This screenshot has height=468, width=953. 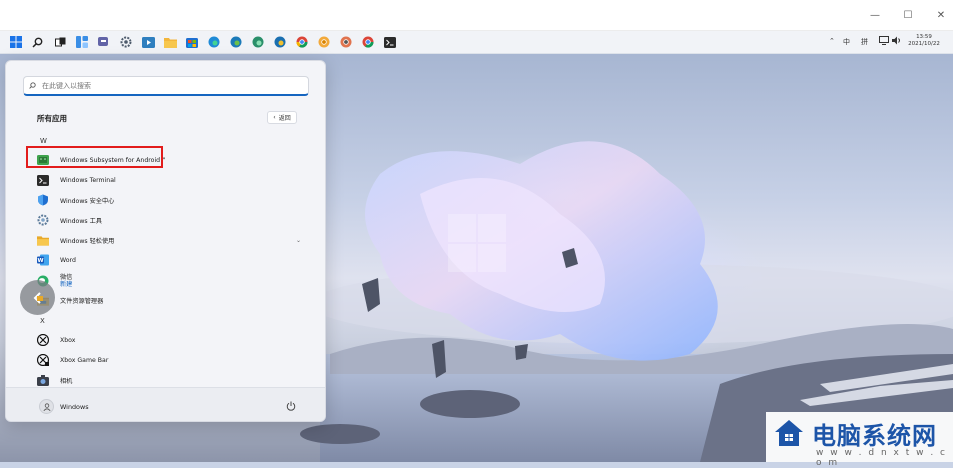 I want to click on edge-dev-icon, so click(x=258, y=42).